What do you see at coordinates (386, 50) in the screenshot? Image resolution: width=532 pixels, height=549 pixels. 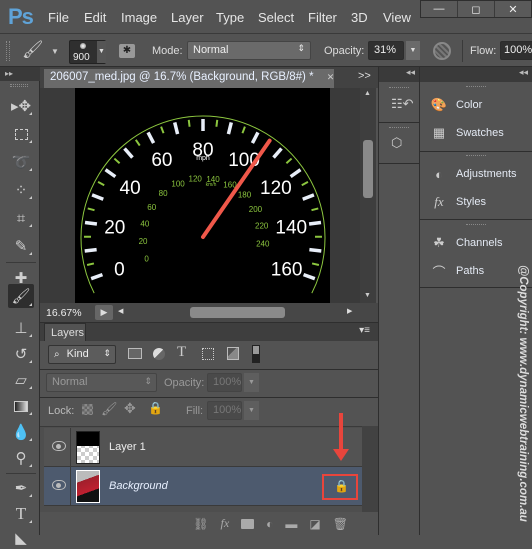 I see `opacity-input: 31%` at bounding box center [386, 50].